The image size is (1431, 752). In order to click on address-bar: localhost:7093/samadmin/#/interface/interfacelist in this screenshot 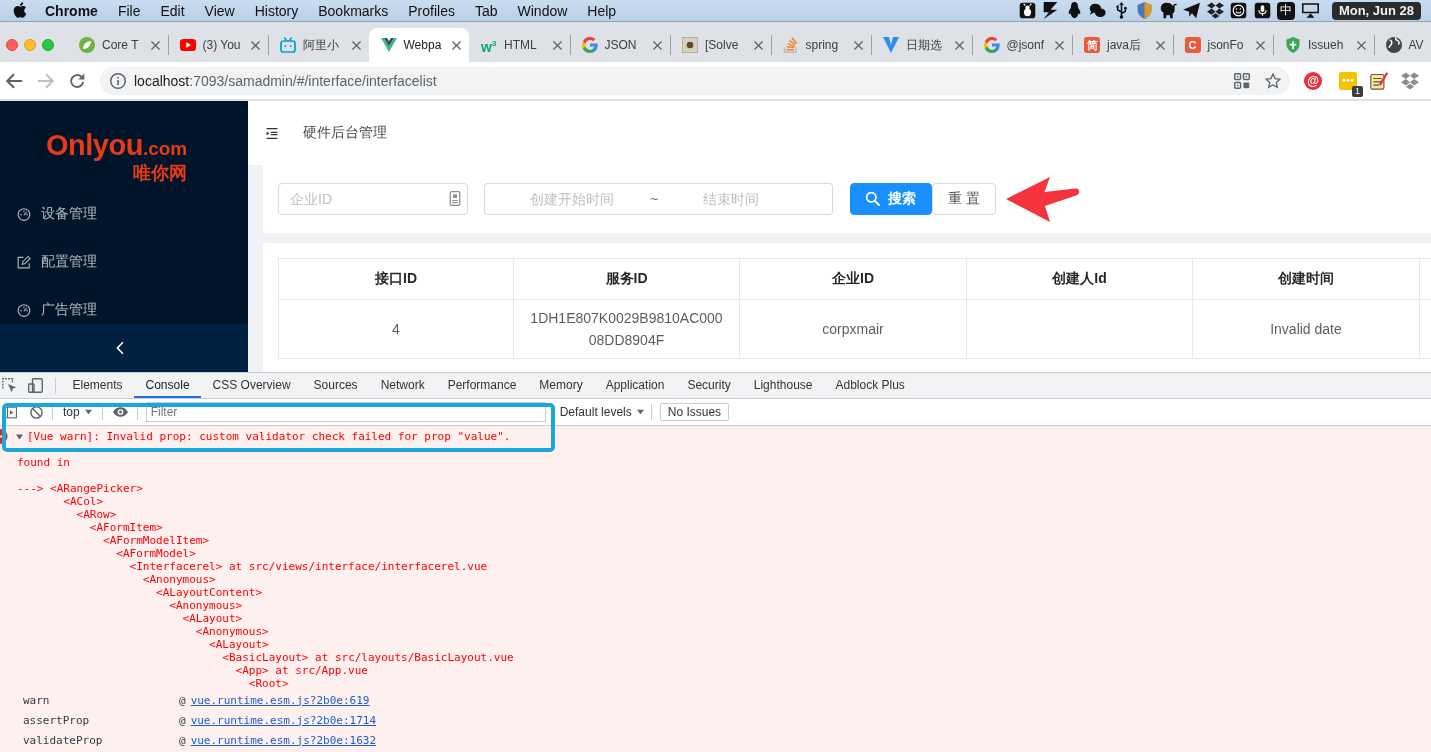, I will do `click(695, 80)`.